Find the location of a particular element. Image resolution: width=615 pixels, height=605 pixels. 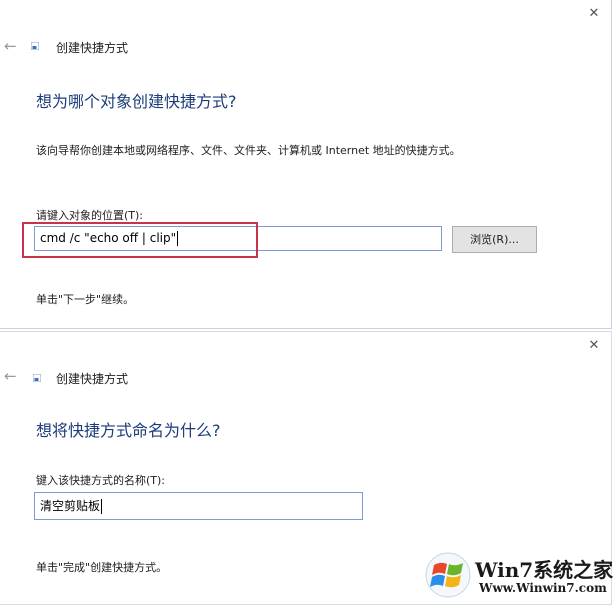

shortcut-name-value: 清空剪贴板 is located at coordinates (70, 506).